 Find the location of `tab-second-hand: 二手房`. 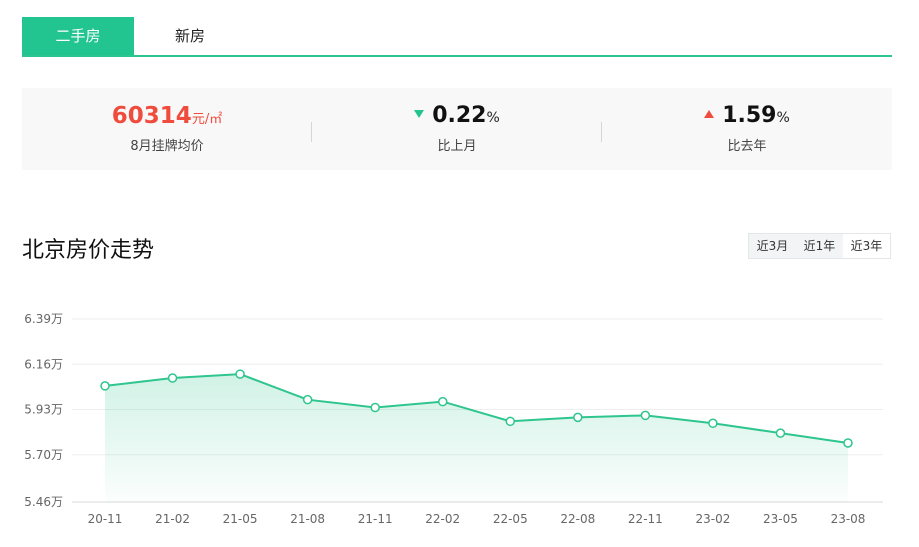

tab-second-hand: 二手房 is located at coordinates (78, 36).